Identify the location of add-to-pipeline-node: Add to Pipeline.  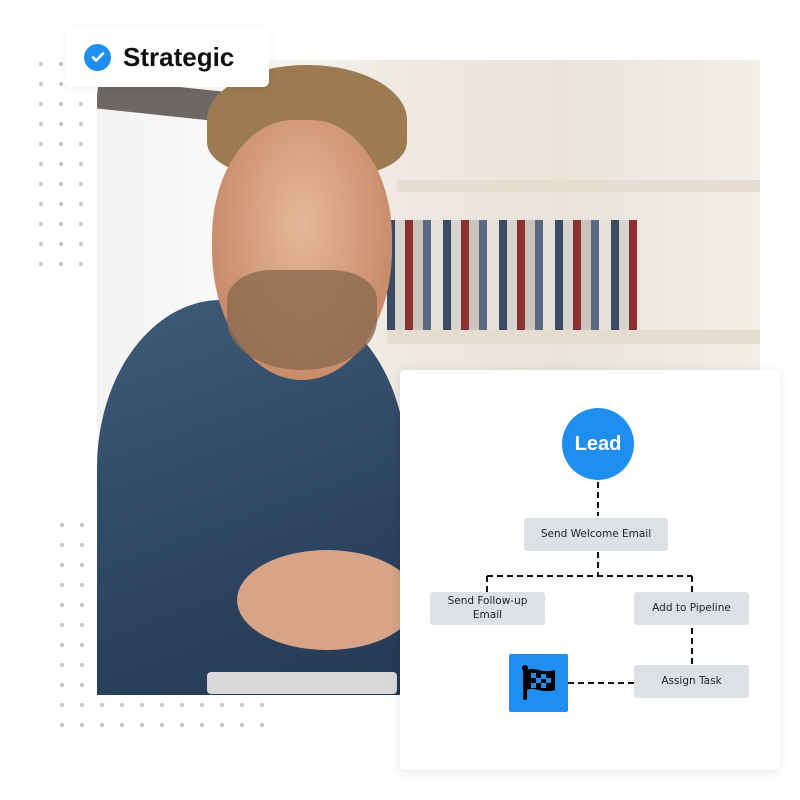
(691, 608).